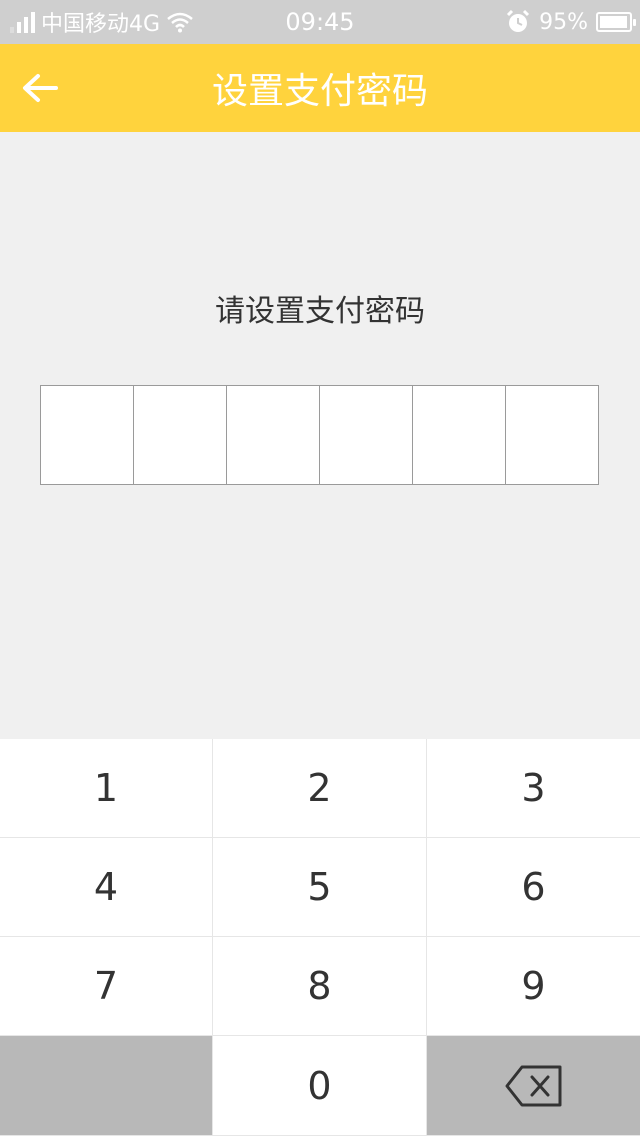 Image resolution: width=640 pixels, height=1136 pixels. I want to click on key-0: 0, so click(320, 1086).